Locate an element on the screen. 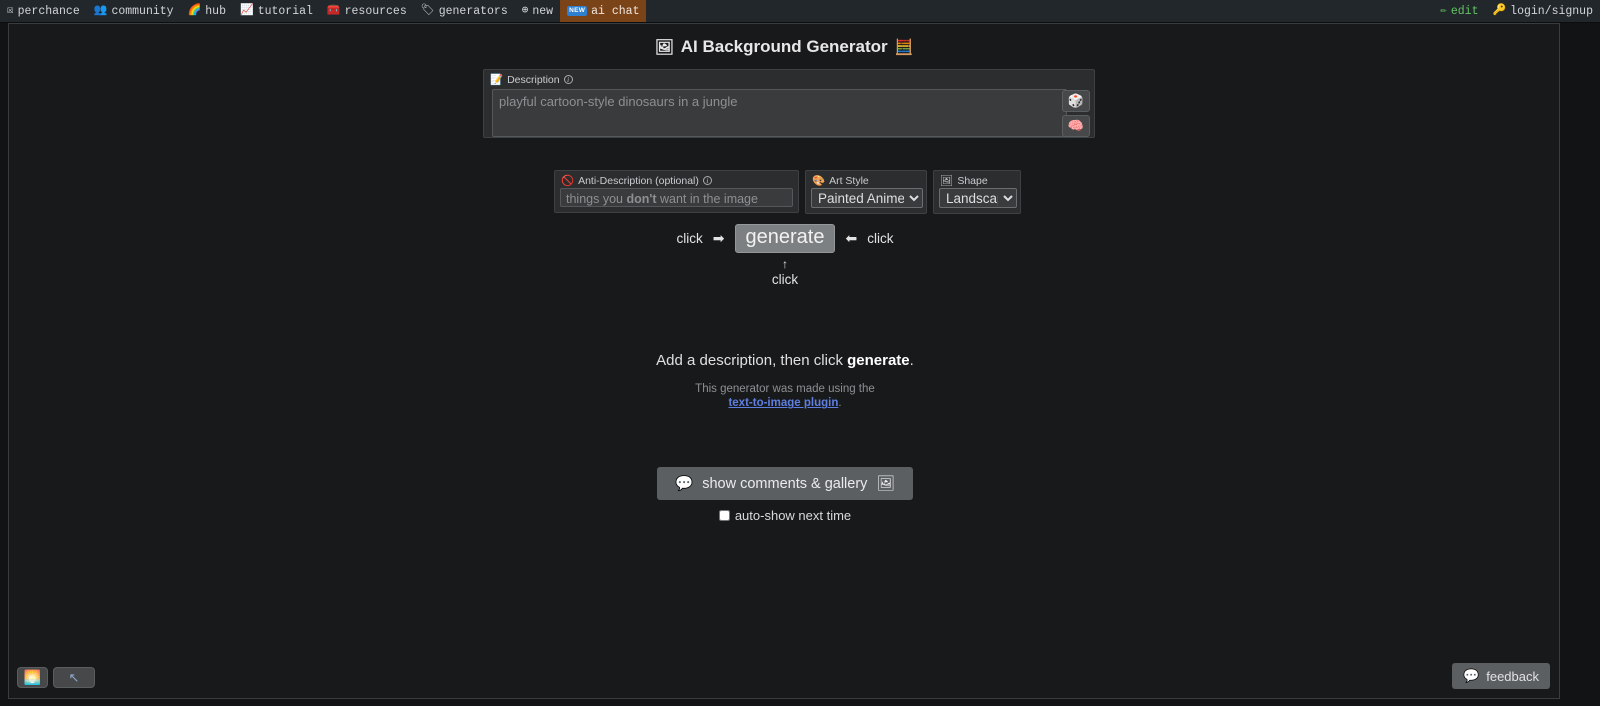 The width and height of the screenshot is (1600, 706). generate-hint-right: click is located at coordinates (880, 238).